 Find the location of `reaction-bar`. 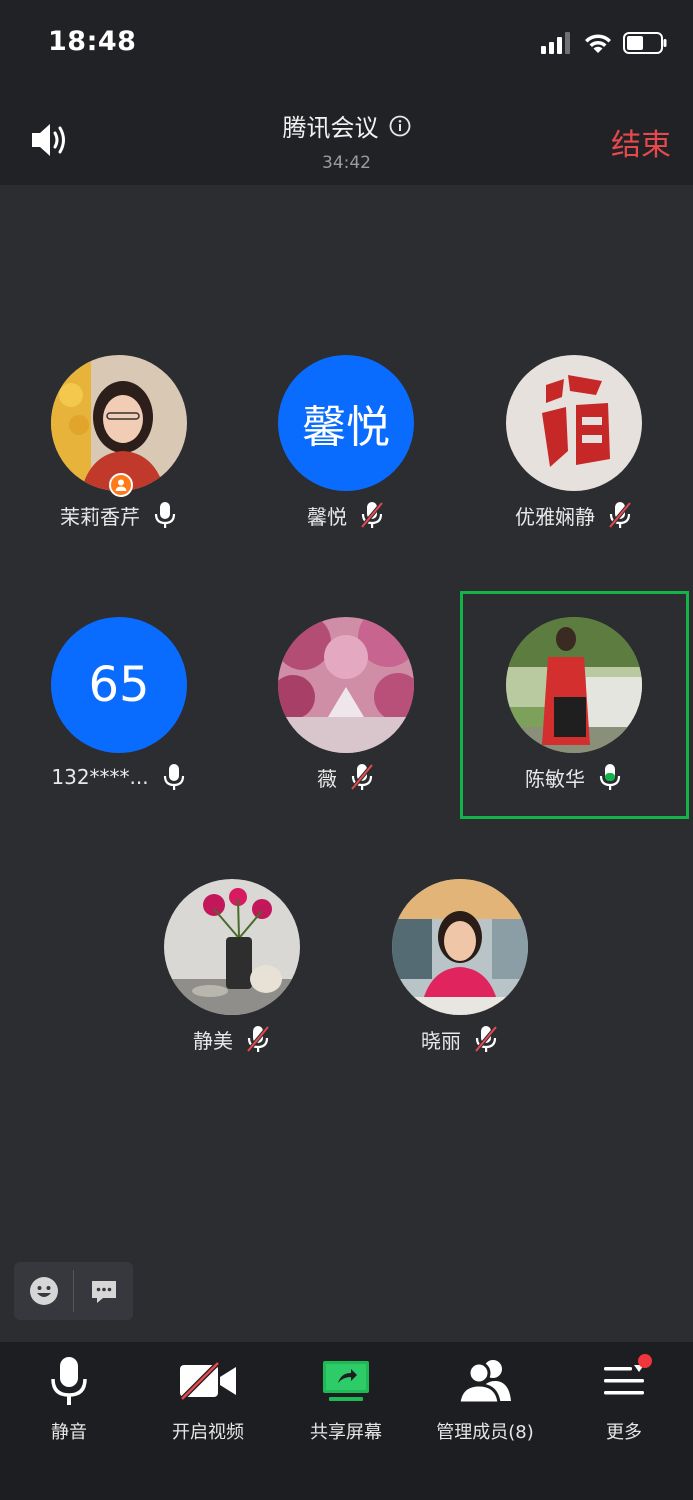

reaction-bar is located at coordinates (73, 1291).